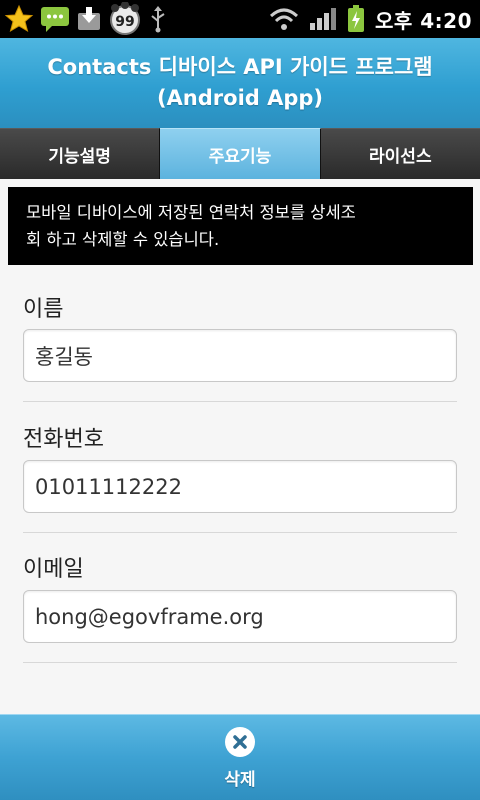  I want to click on email-label: 이메일, so click(53, 569).